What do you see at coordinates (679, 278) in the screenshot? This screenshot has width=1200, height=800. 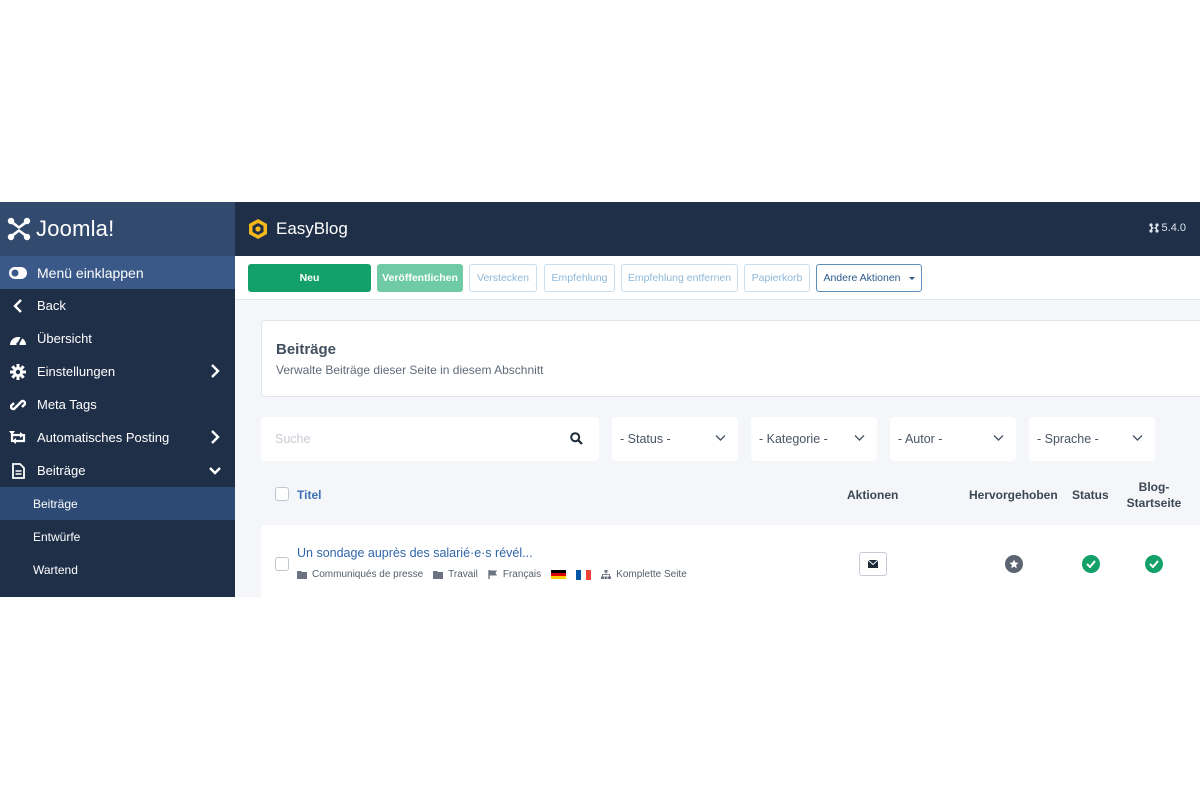 I see `unfeature-button: Empfehlung entfernen` at bounding box center [679, 278].